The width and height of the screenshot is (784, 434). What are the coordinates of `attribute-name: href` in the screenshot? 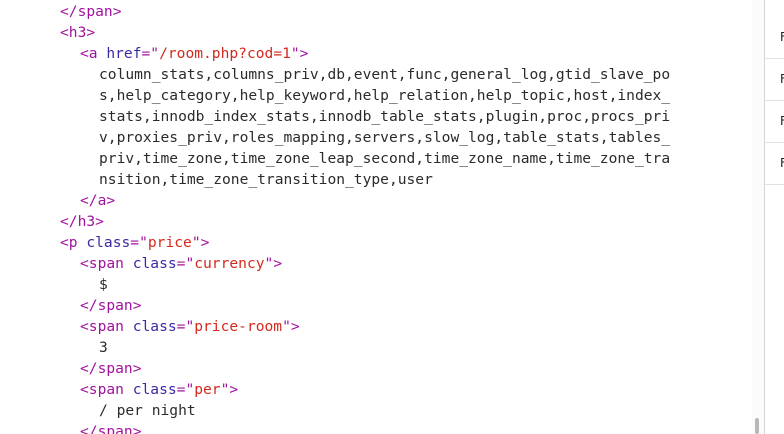 It's located at (124, 53).